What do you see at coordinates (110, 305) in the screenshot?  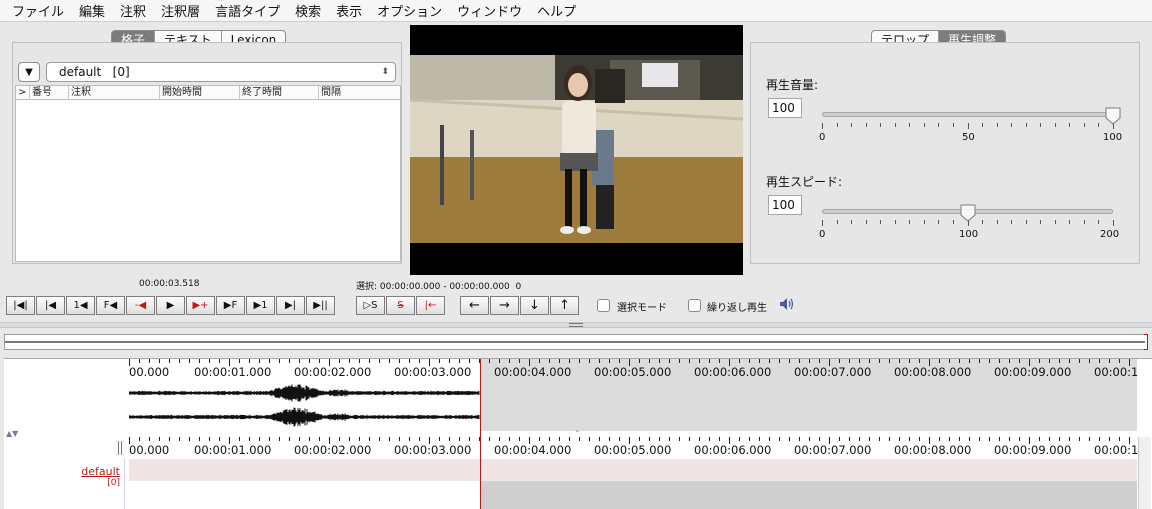 I see `previous-frame-f-button: F◀` at bounding box center [110, 305].